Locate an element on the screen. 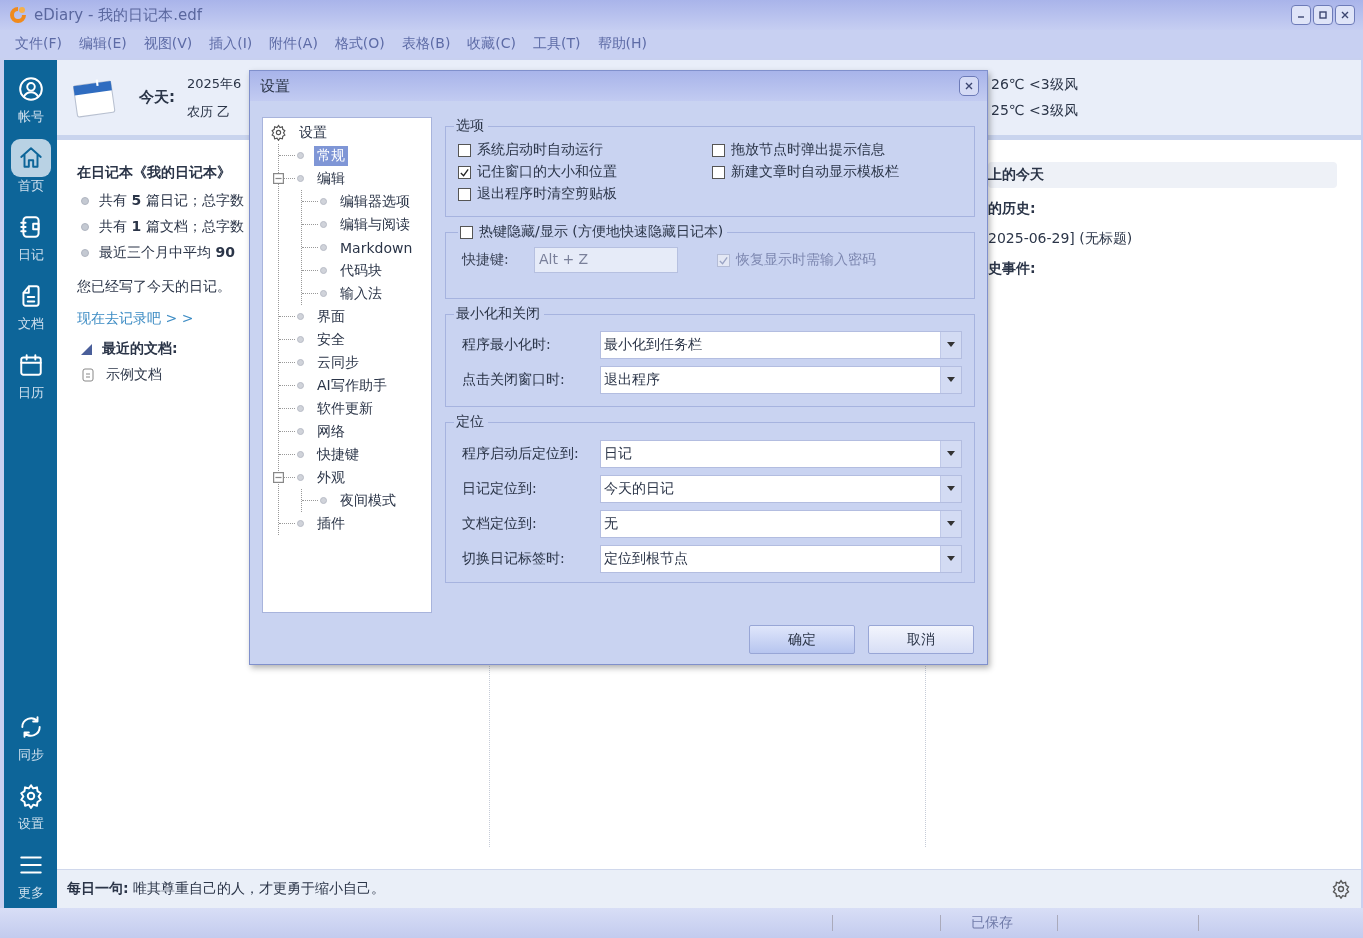 The width and height of the screenshot is (1363, 938). sidebar-item: 更多 is located at coordinates (30, 874).